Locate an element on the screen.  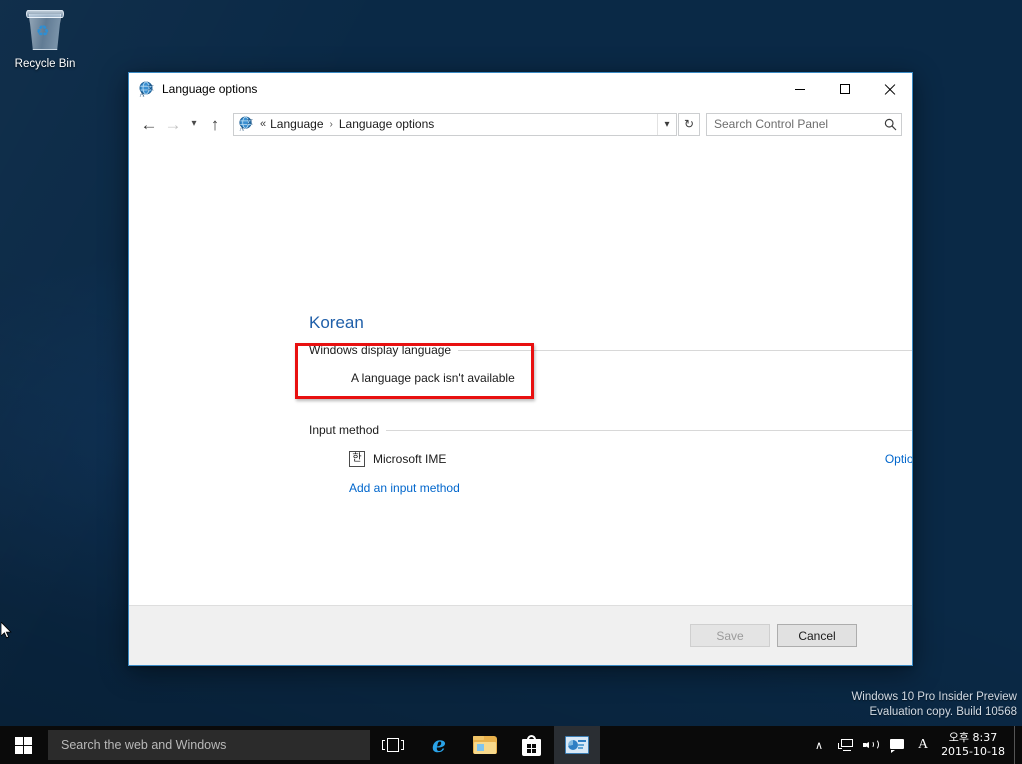
volume-icon is located at coordinates (871, 745).